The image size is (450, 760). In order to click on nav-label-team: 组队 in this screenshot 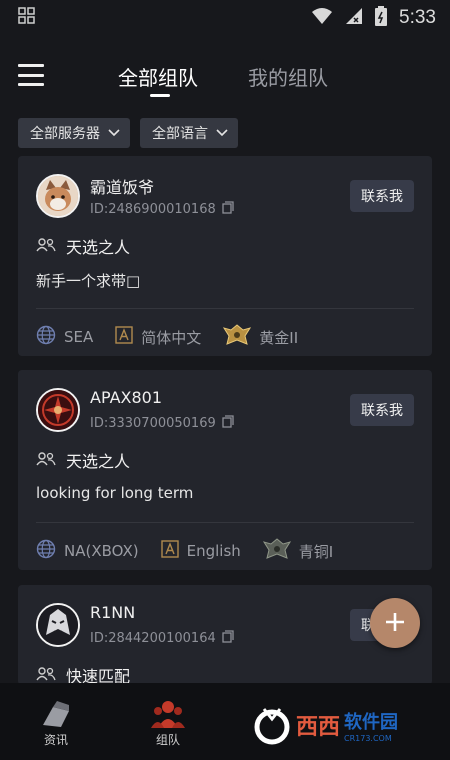, I will do `click(167, 740)`.